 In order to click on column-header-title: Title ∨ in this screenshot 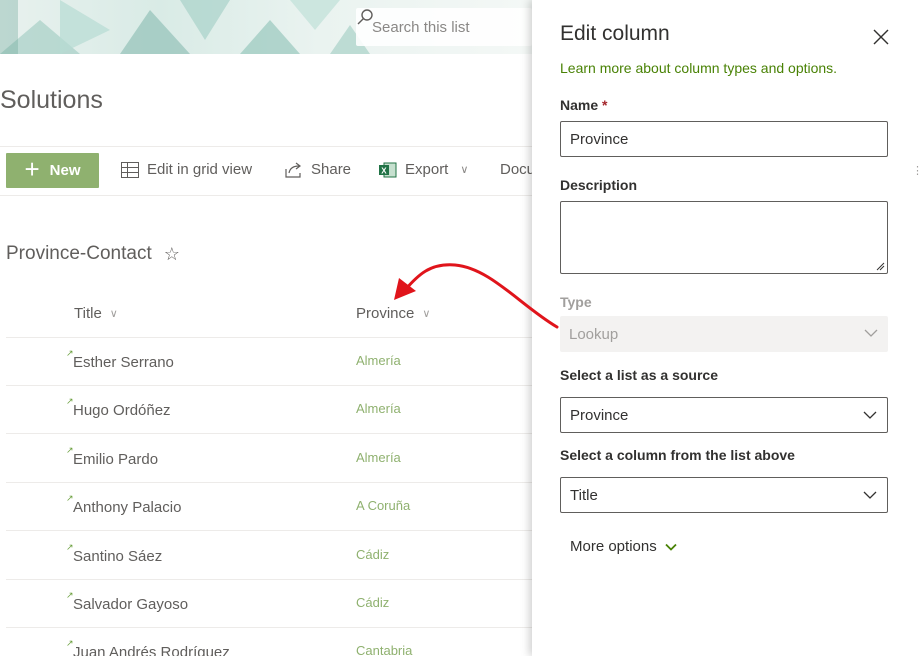, I will do `click(96, 313)`.